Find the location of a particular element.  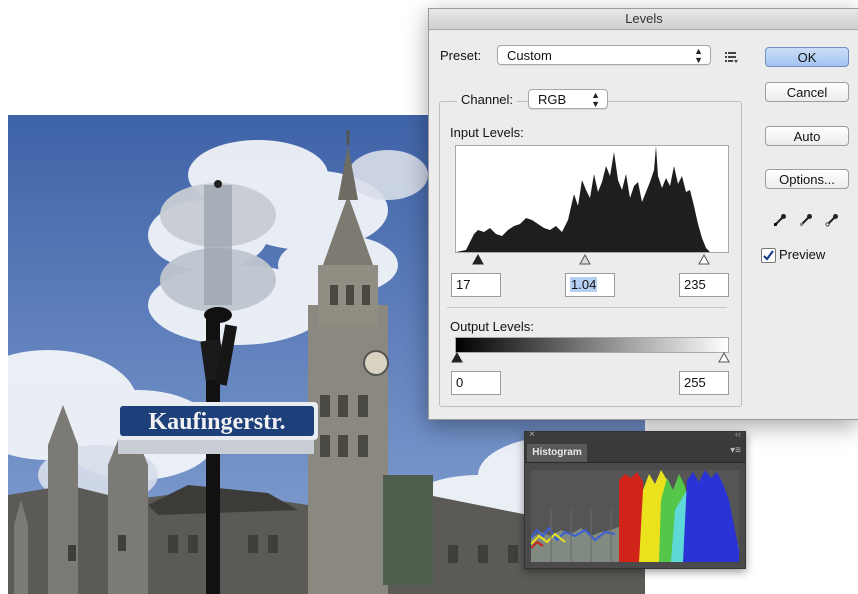

close-icon: × is located at coordinates (532, 434).